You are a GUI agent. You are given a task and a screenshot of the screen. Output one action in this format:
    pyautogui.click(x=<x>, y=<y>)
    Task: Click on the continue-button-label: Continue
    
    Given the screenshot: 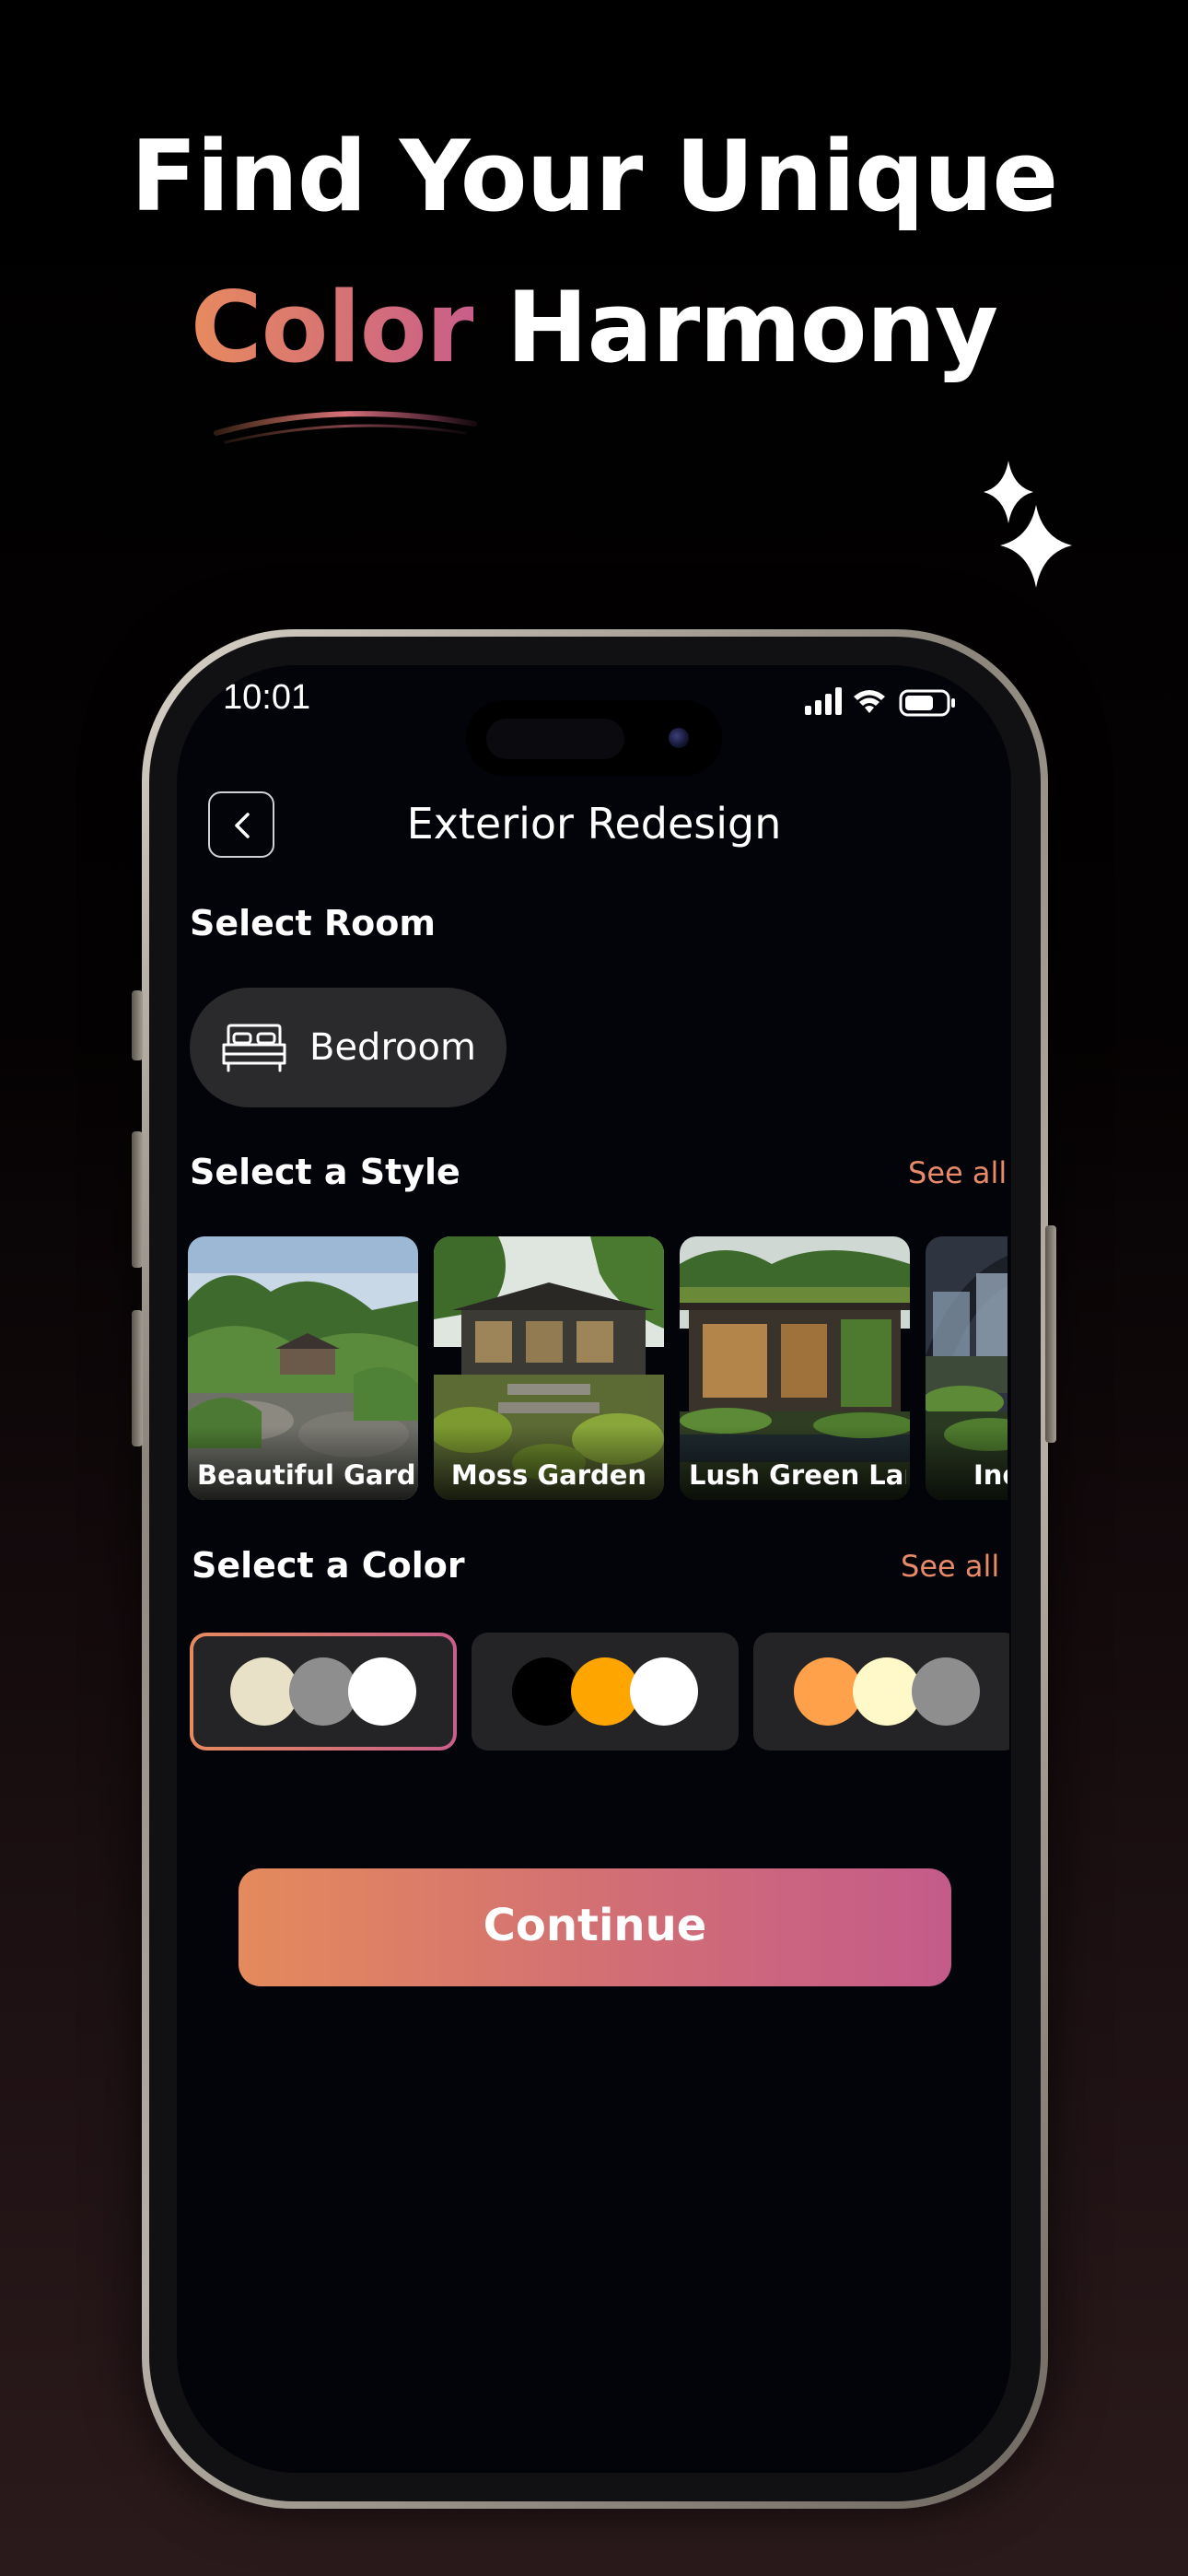 What is the action you would take?
    pyautogui.click(x=595, y=1926)
    